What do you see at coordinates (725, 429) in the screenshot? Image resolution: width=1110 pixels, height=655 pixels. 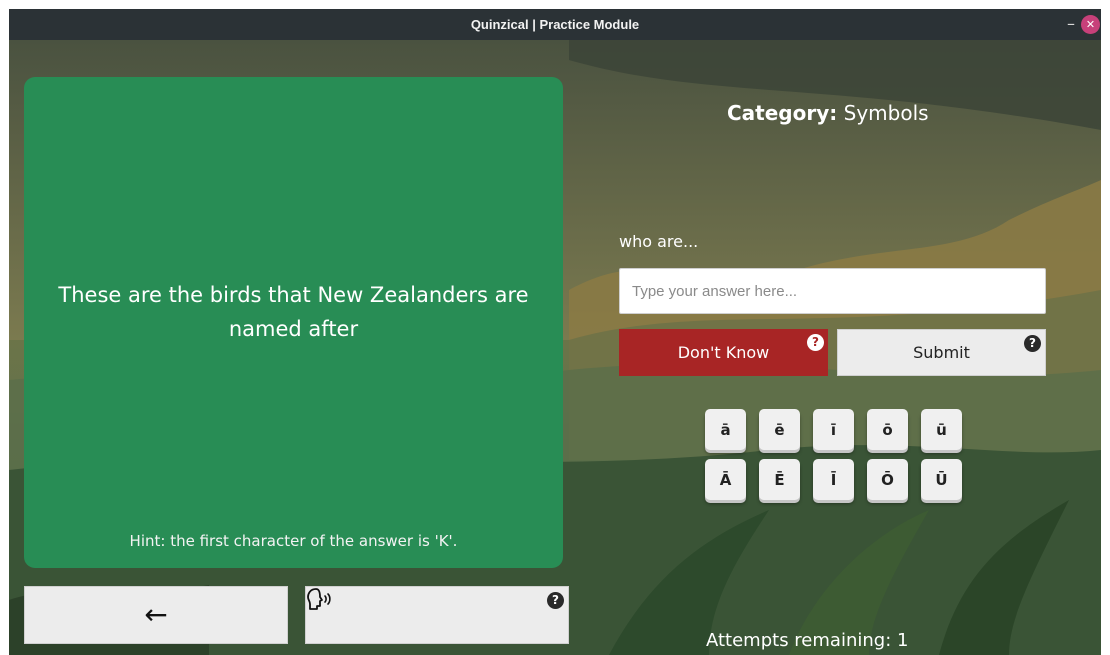 I see `macron-key-a-lower: ā` at bounding box center [725, 429].